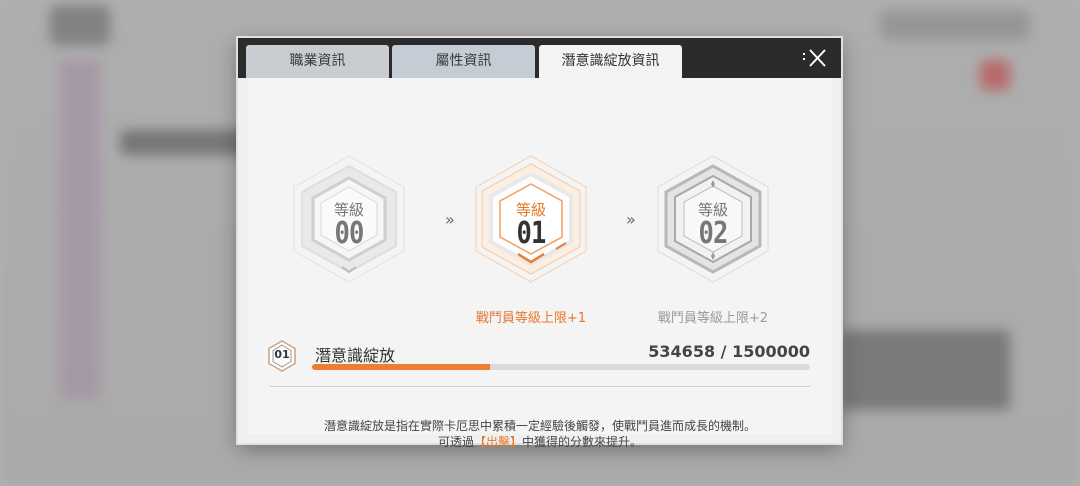  What do you see at coordinates (561, 367) in the screenshot?
I see `progress-bar` at bounding box center [561, 367].